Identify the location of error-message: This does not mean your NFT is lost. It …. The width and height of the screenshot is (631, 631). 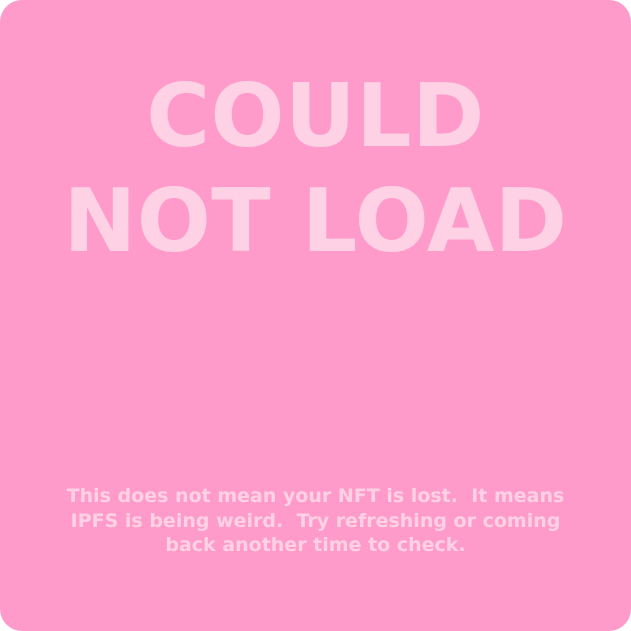
(315, 521).